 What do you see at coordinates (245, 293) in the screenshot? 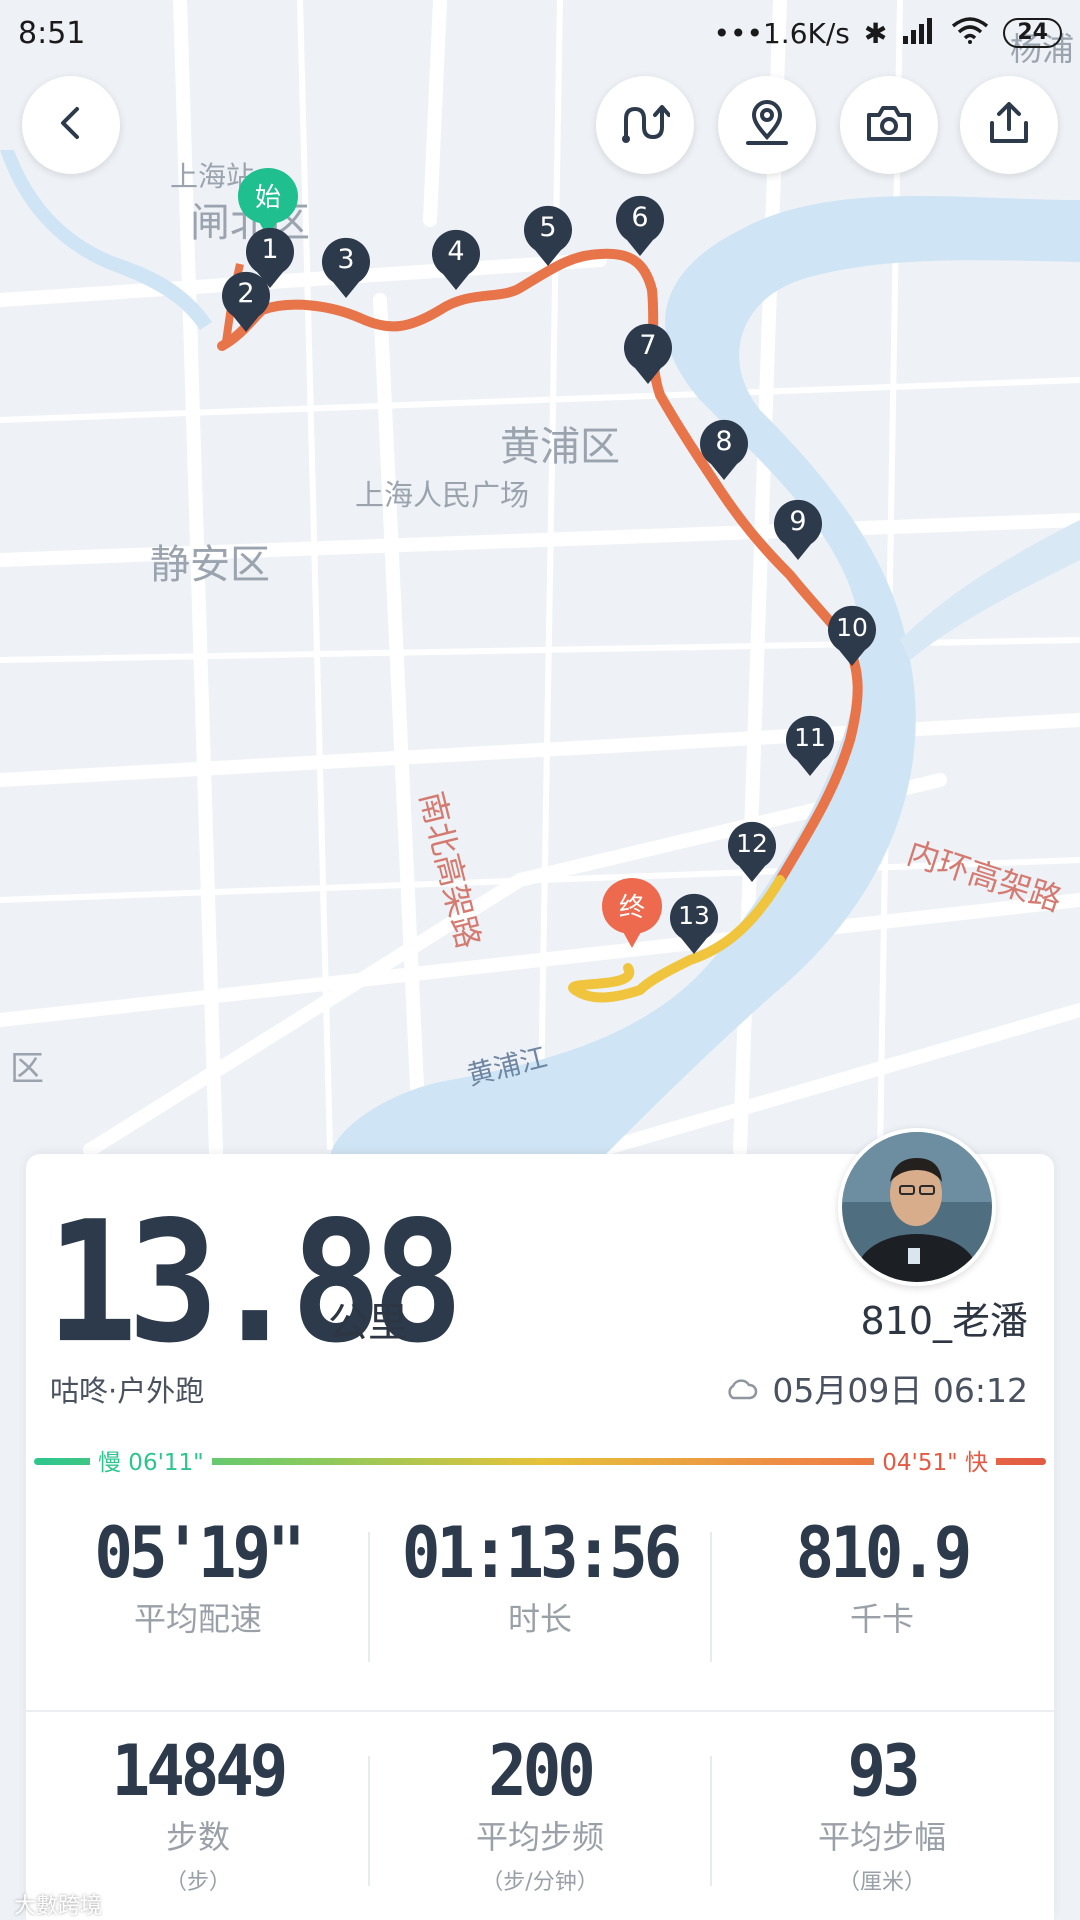
I see `km-marker-label: 2` at bounding box center [245, 293].